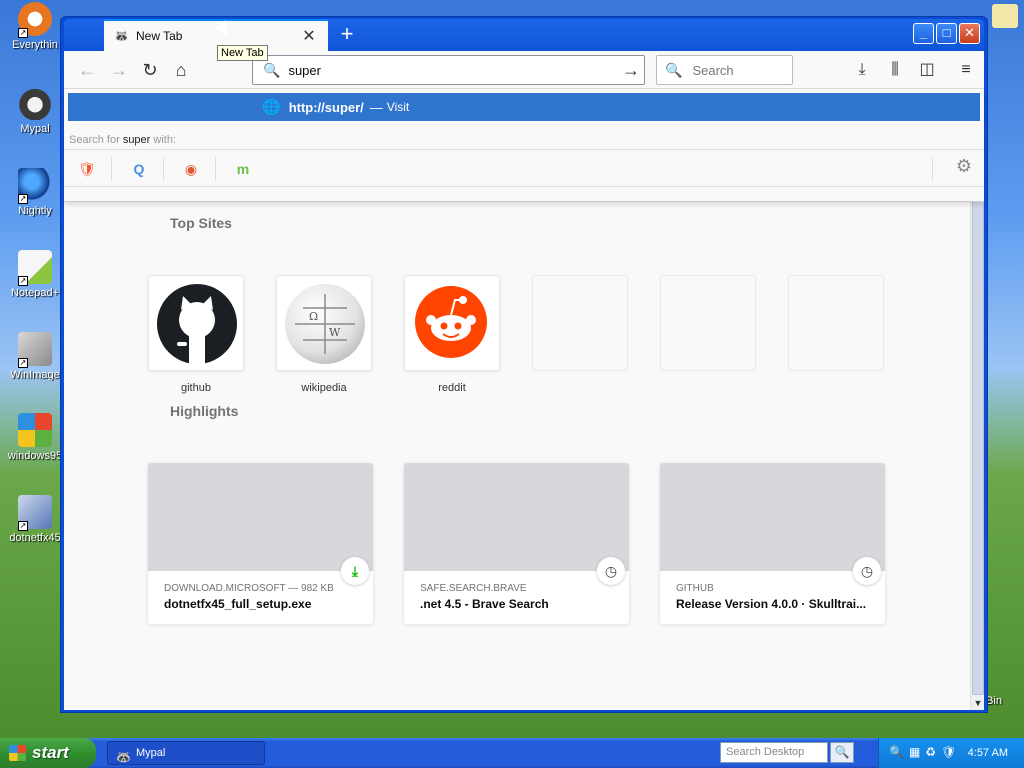  Describe the element at coordinates (724, 70) in the screenshot. I see `search-box: 🔍 Search` at that location.